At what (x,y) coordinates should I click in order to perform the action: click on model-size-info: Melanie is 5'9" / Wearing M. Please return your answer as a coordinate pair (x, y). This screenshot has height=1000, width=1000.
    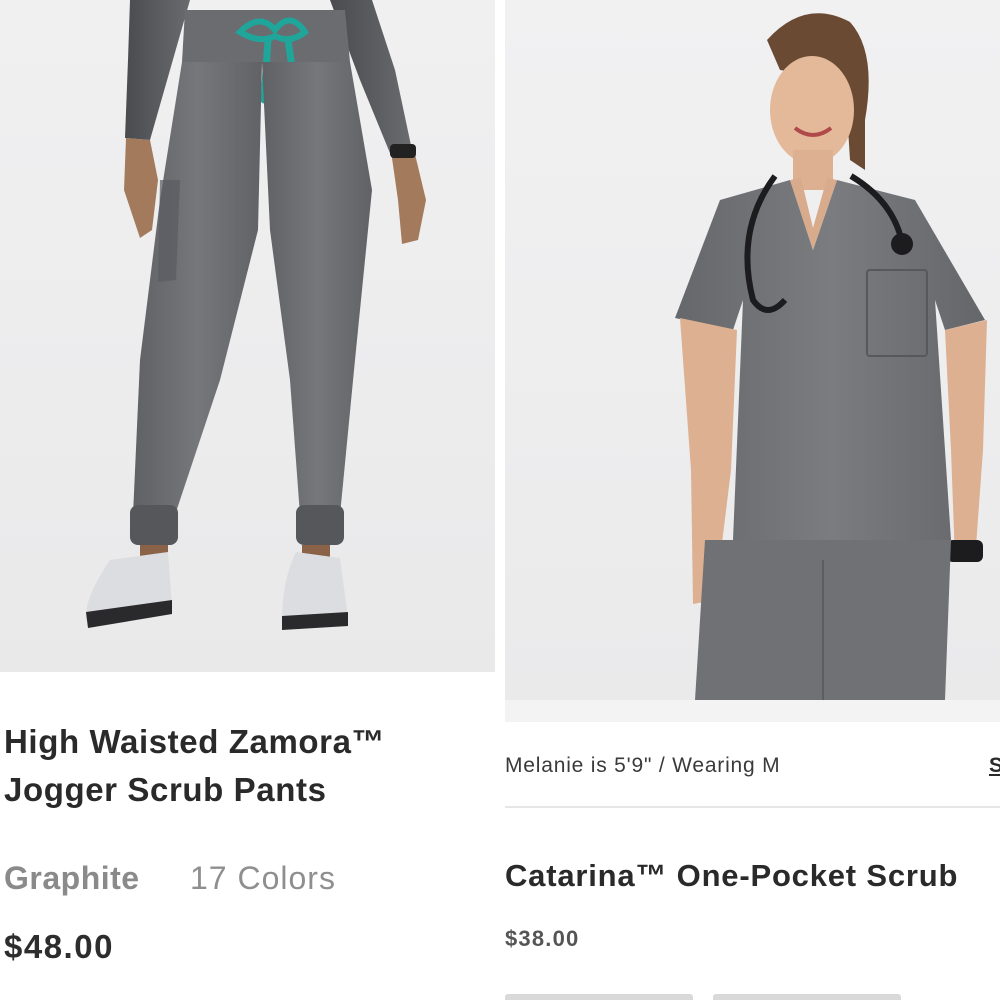
    Looking at the image, I should click on (643, 765).